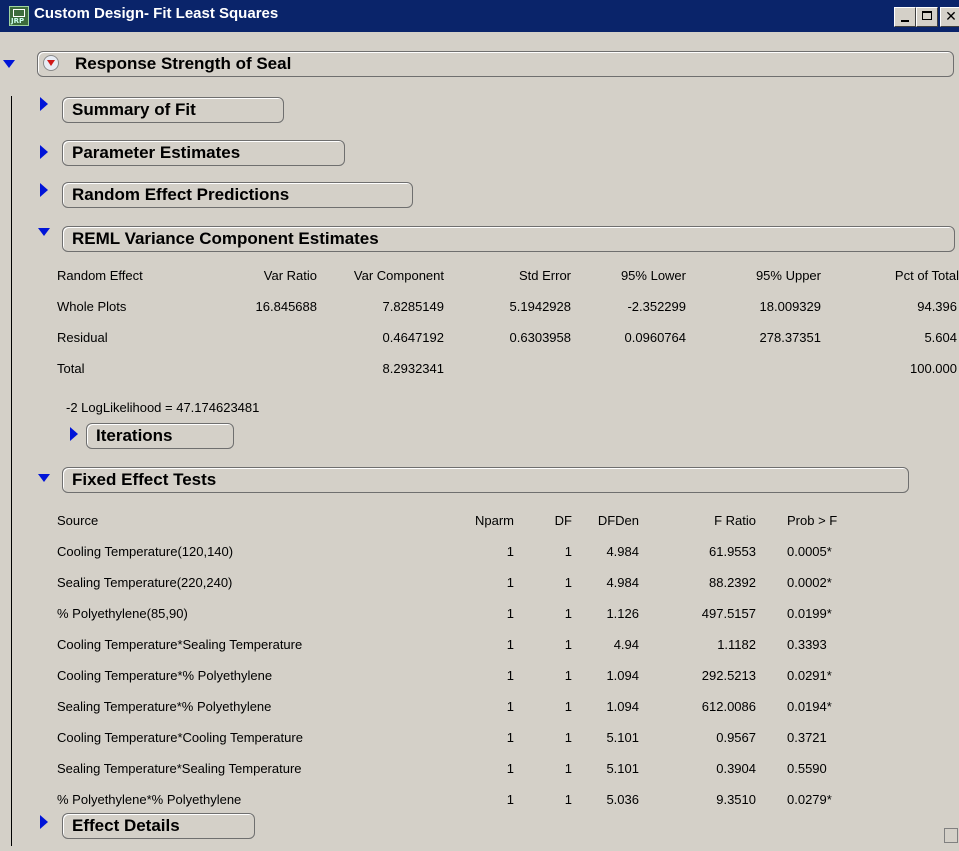 This screenshot has width=959, height=851. I want to click on reml-cell: 7.8285149, so click(413, 306).